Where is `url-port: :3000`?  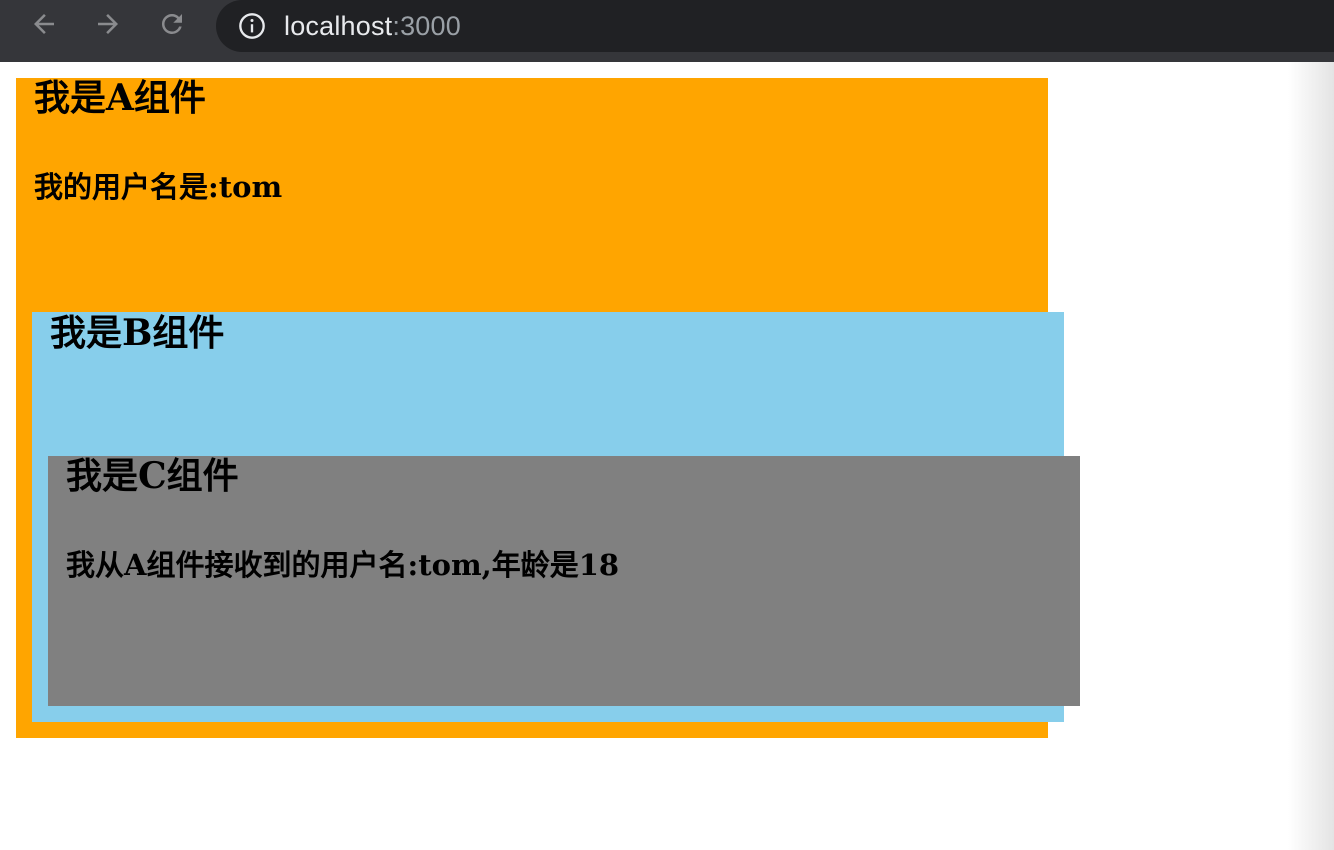
url-port: :3000 is located at coordinates (426, 25).